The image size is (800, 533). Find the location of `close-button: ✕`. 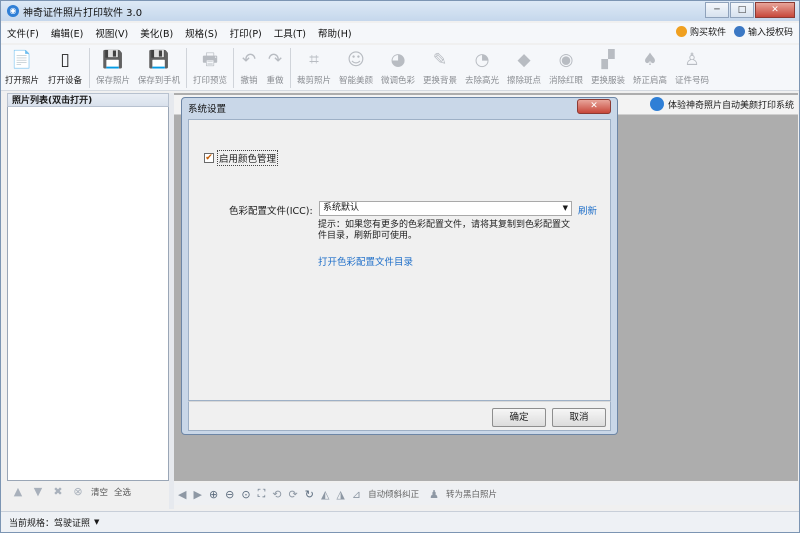

close-button: ✕ is located at coordinates (775, 10).